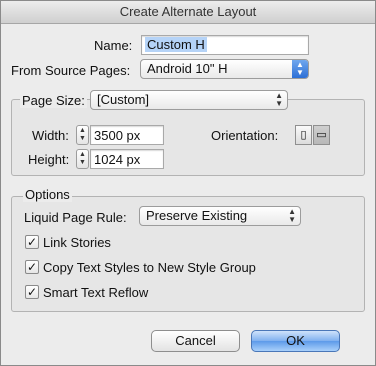 The height and width of the screenshot is (366, 376). What do you see at coordinates (82, 159) in the screenshot?
I see `height-stepper: ▲ ▼` at bounding box center [82, 159].